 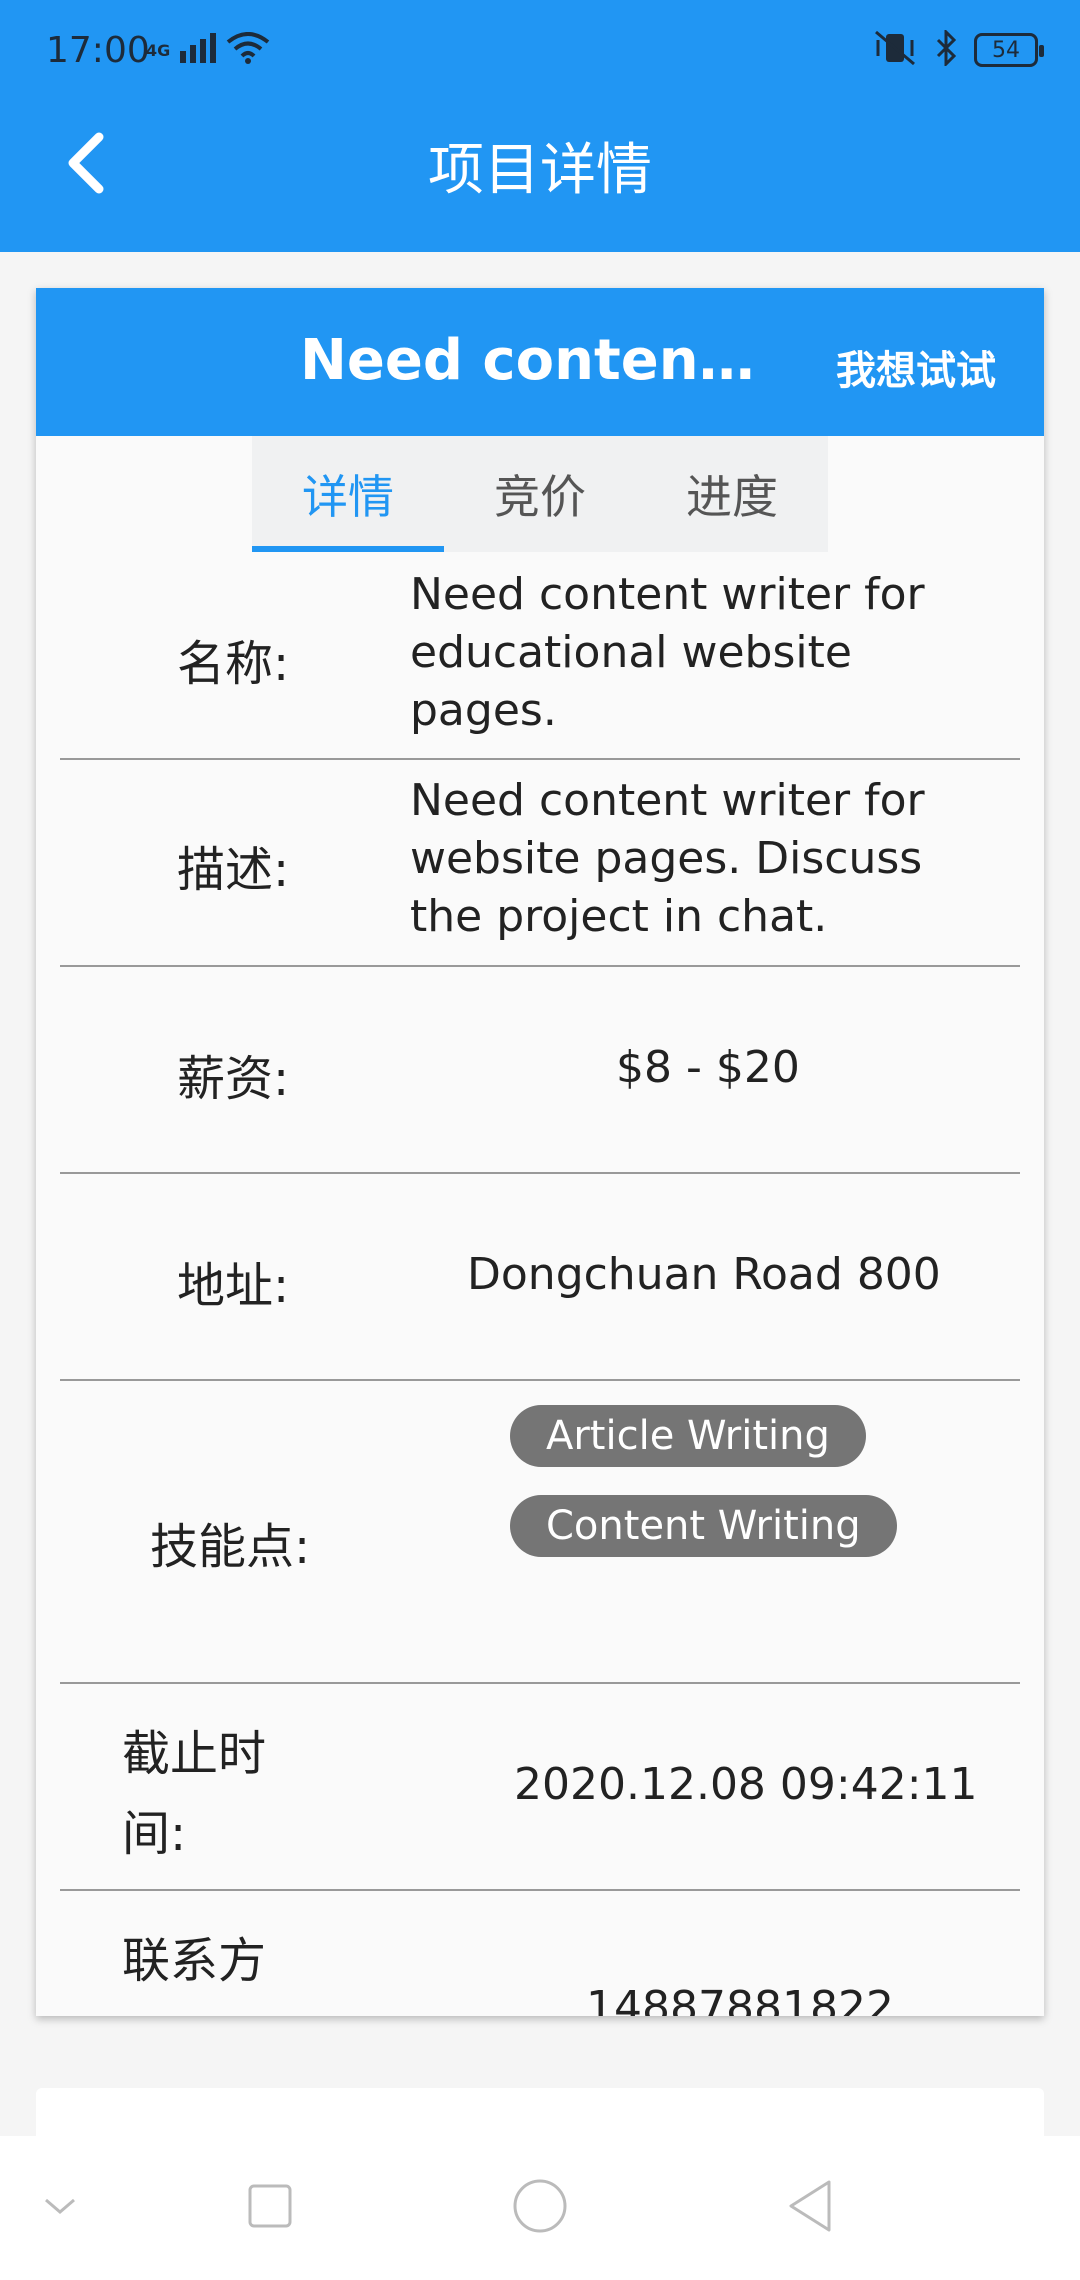 I want to click on detail-row-skills: 技能点: Article Writing Content Writing, so click(x=540, y=1532).